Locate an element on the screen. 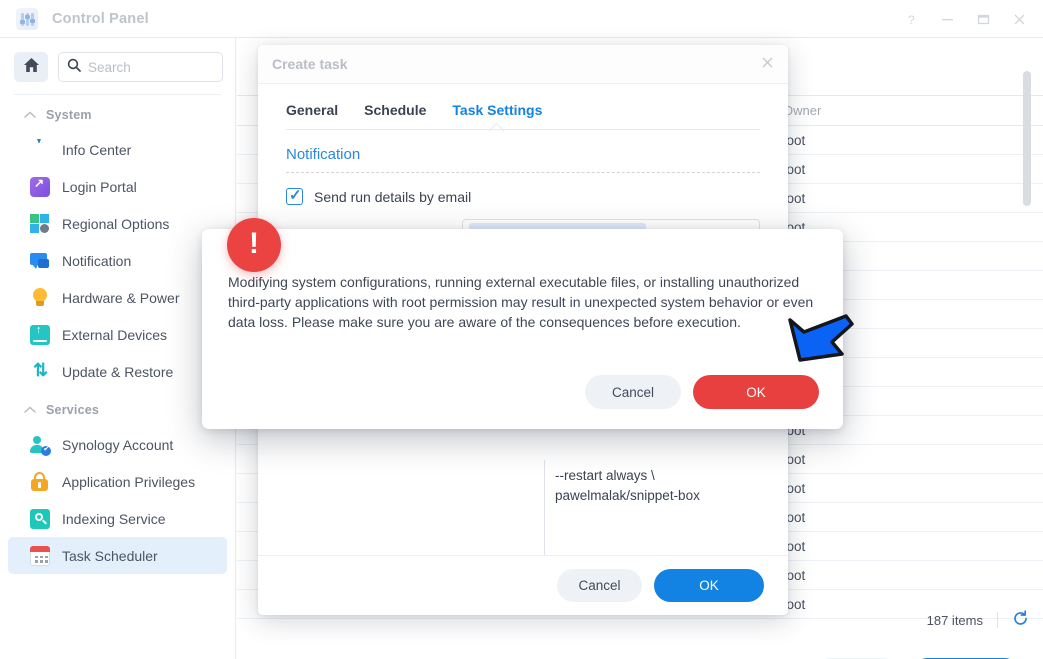 The image size is (1043, 659). table-header-cell-owner: Owner is located at coordinates (831, 110).